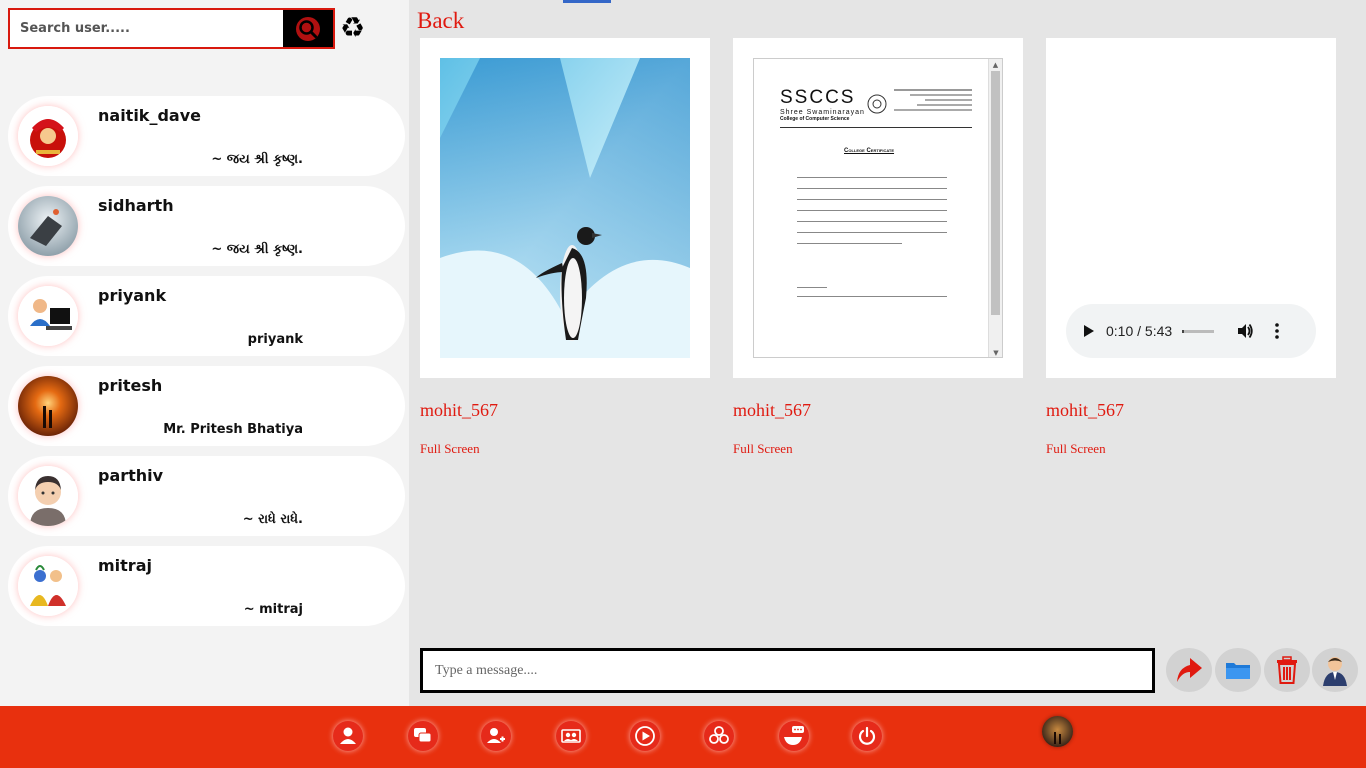  I want to click on nav-circle-button, so click(719, 736).